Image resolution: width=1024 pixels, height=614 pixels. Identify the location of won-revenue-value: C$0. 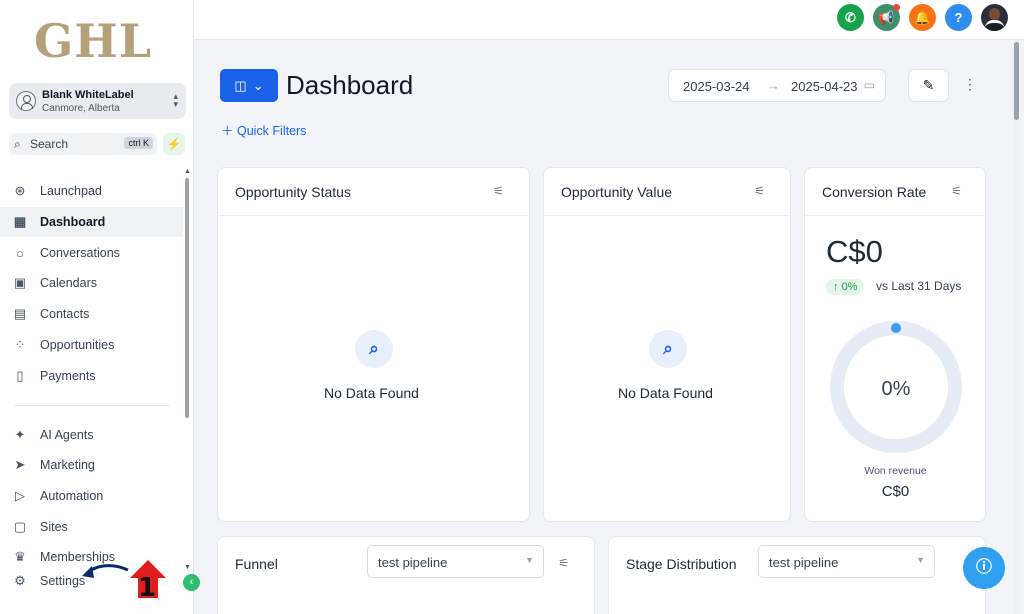
(895, 491).